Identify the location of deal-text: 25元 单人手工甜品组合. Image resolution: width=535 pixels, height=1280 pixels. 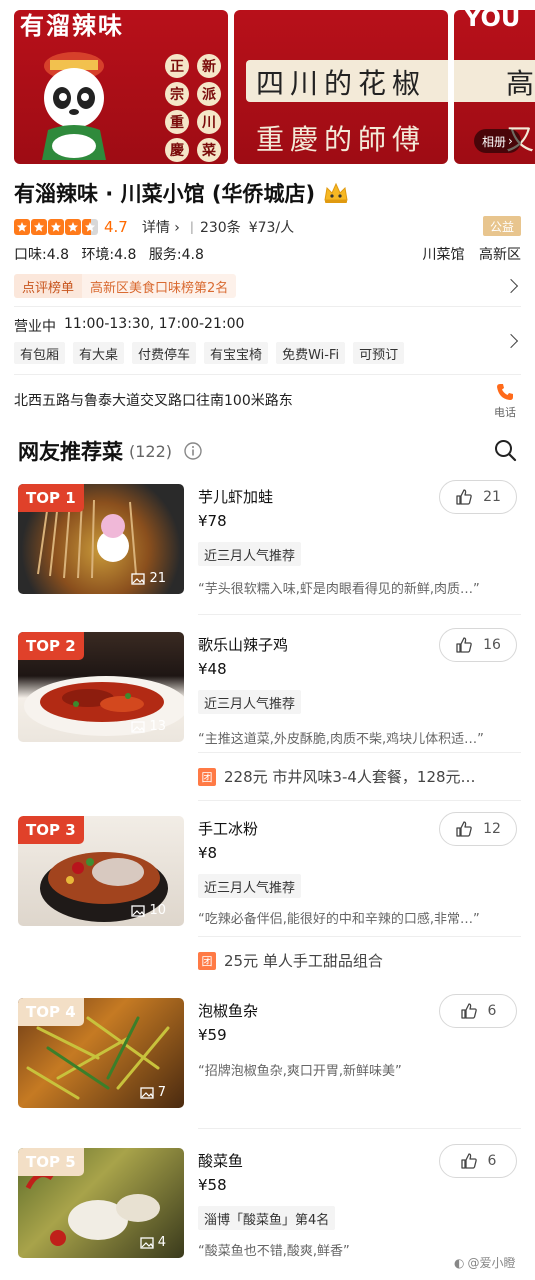
(303, 961).